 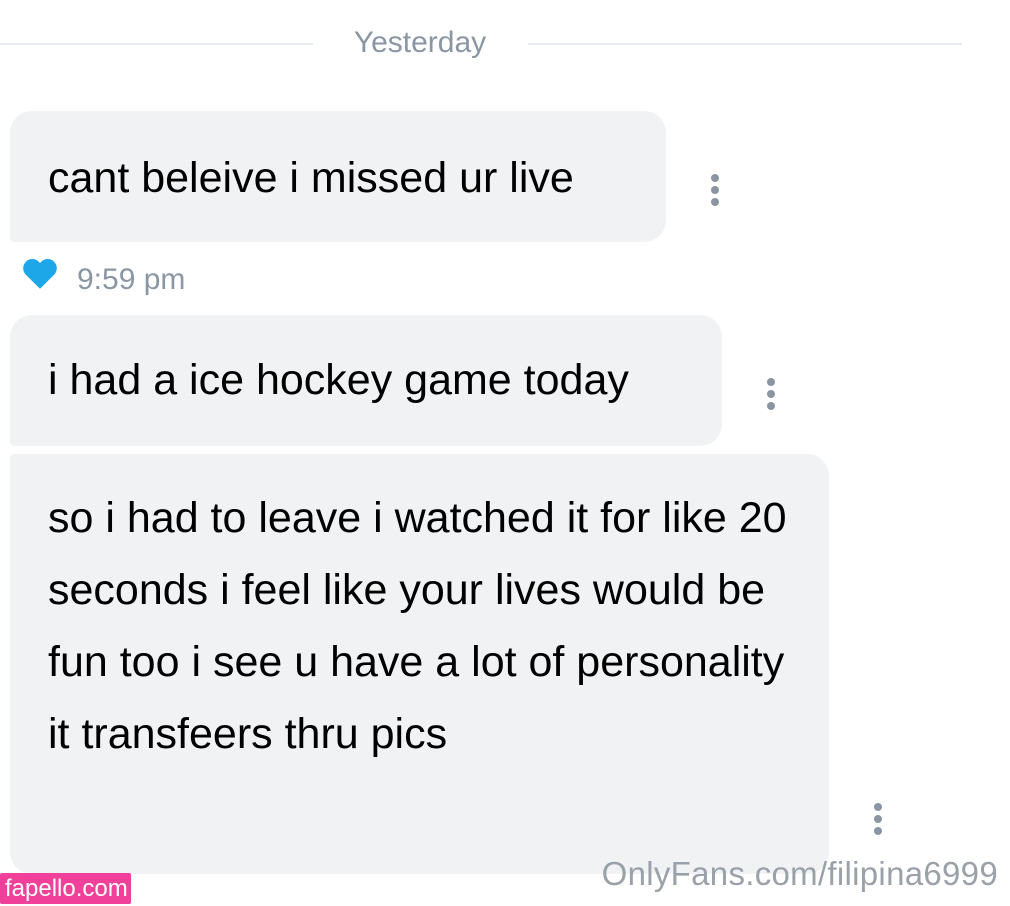 I want to click on heart-icon, so click(x=40, y=273).